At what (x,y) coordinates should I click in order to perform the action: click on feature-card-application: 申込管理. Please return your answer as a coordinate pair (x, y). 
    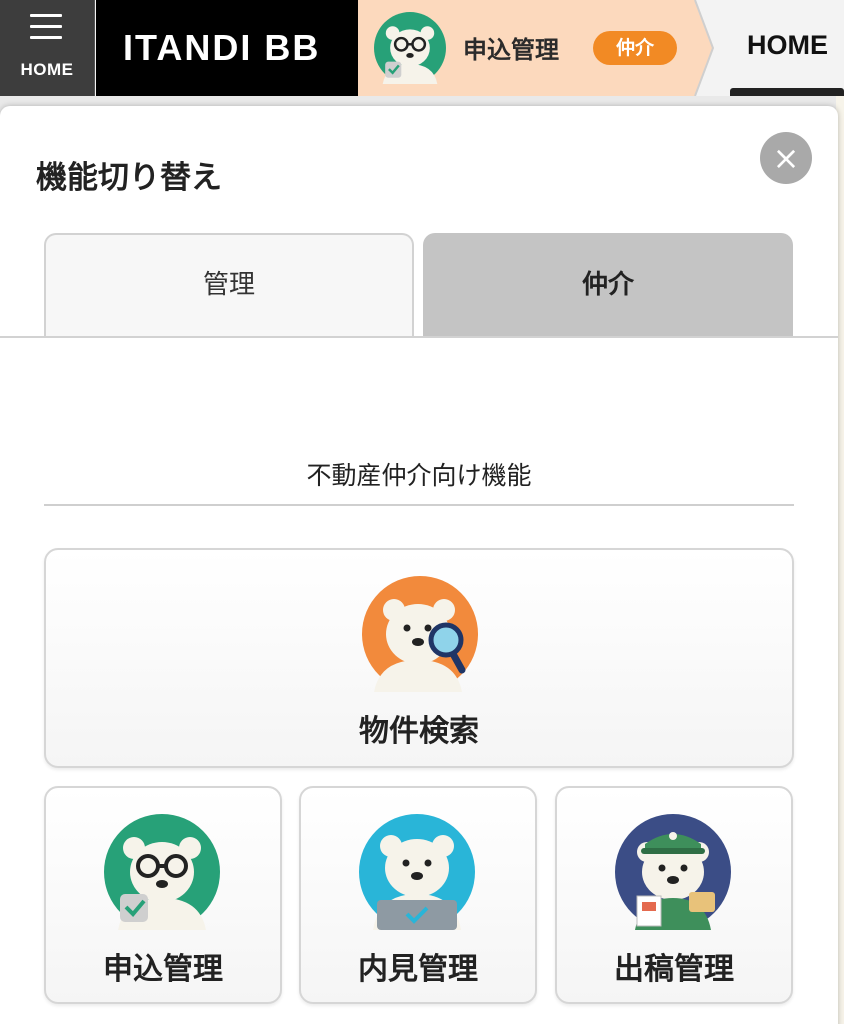
    Looking at the image, I should click on (163, 895).